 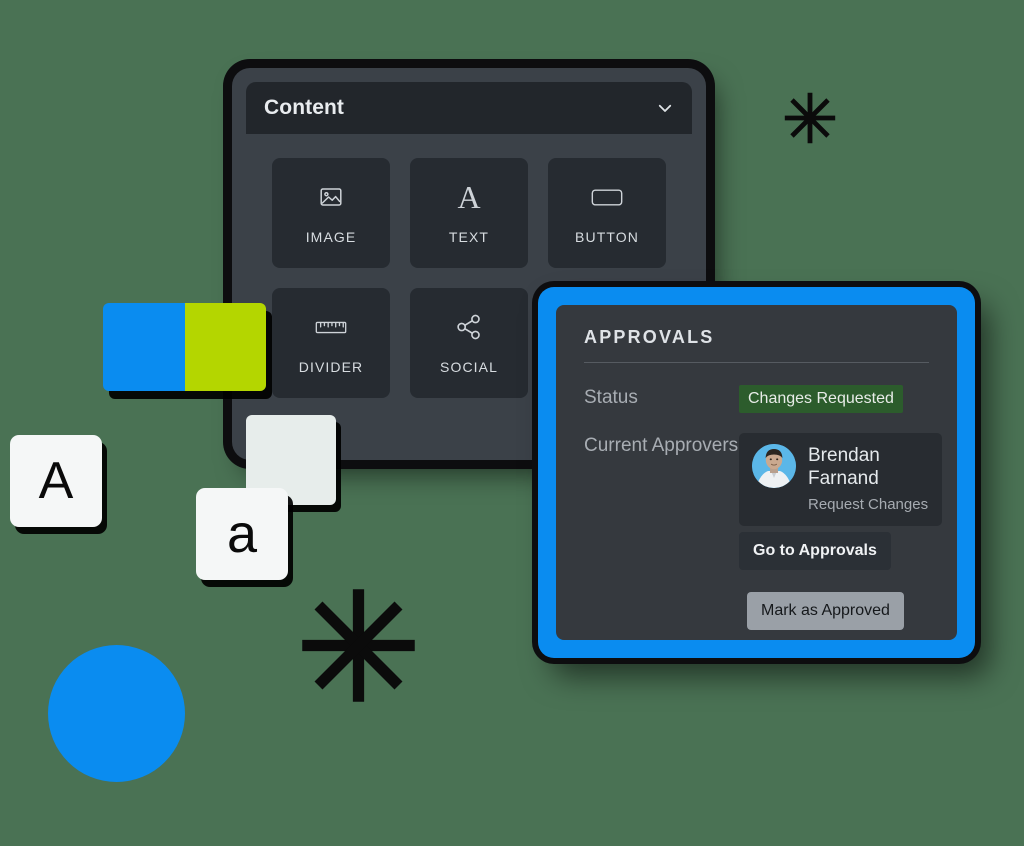 I want to click on keycap-uppercase-a: A, so click(x=56, y=481).